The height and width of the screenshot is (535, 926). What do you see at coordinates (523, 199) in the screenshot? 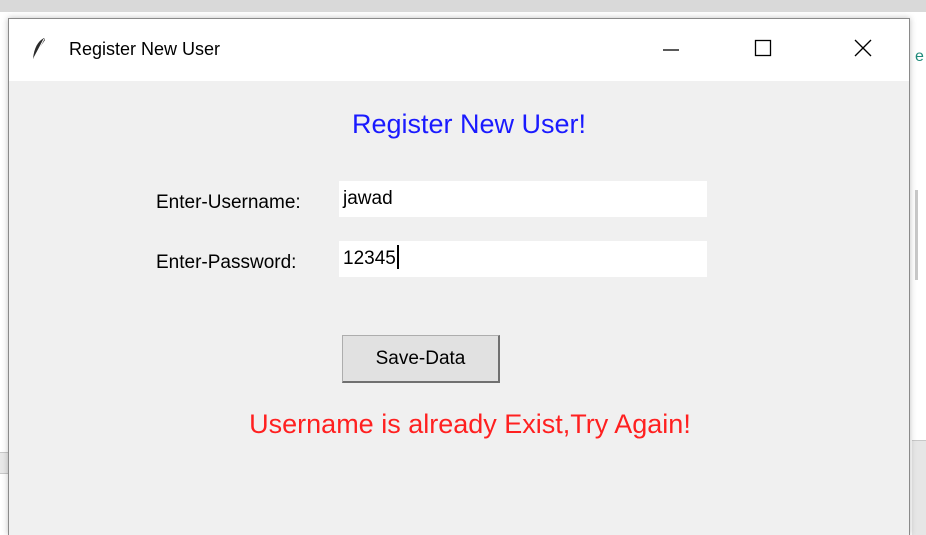
I see `username-input: jawad` at bounding box center [523, 199].